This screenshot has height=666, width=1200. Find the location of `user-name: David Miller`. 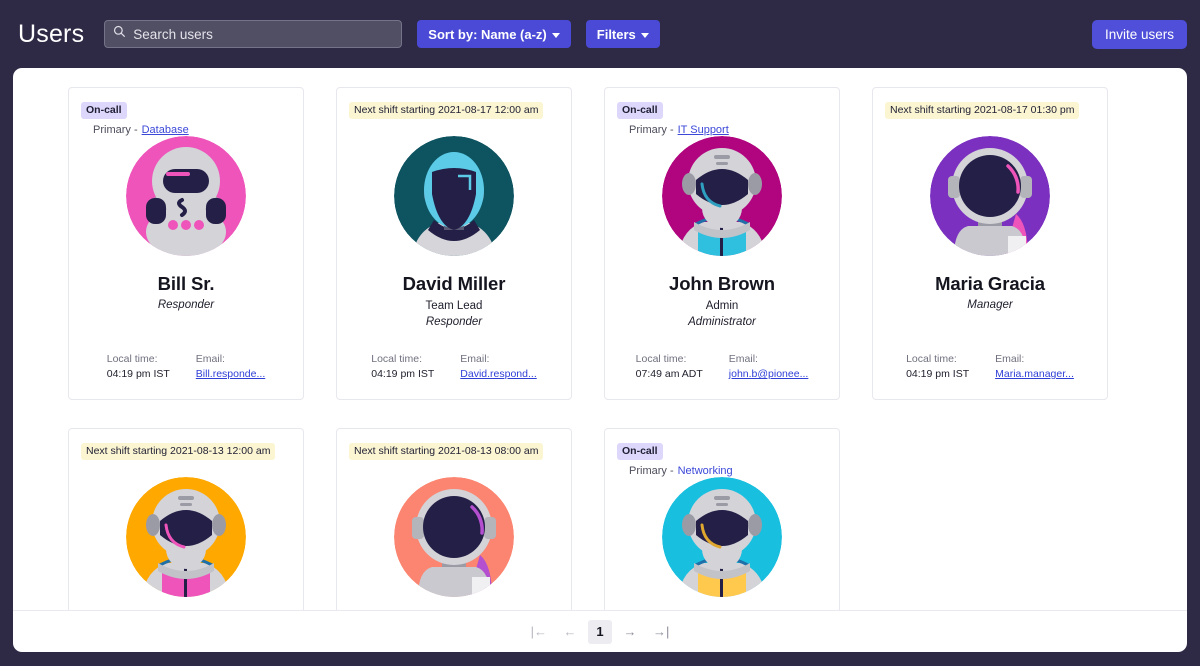

user-name: David Miller is located at coordinates (454, 283).